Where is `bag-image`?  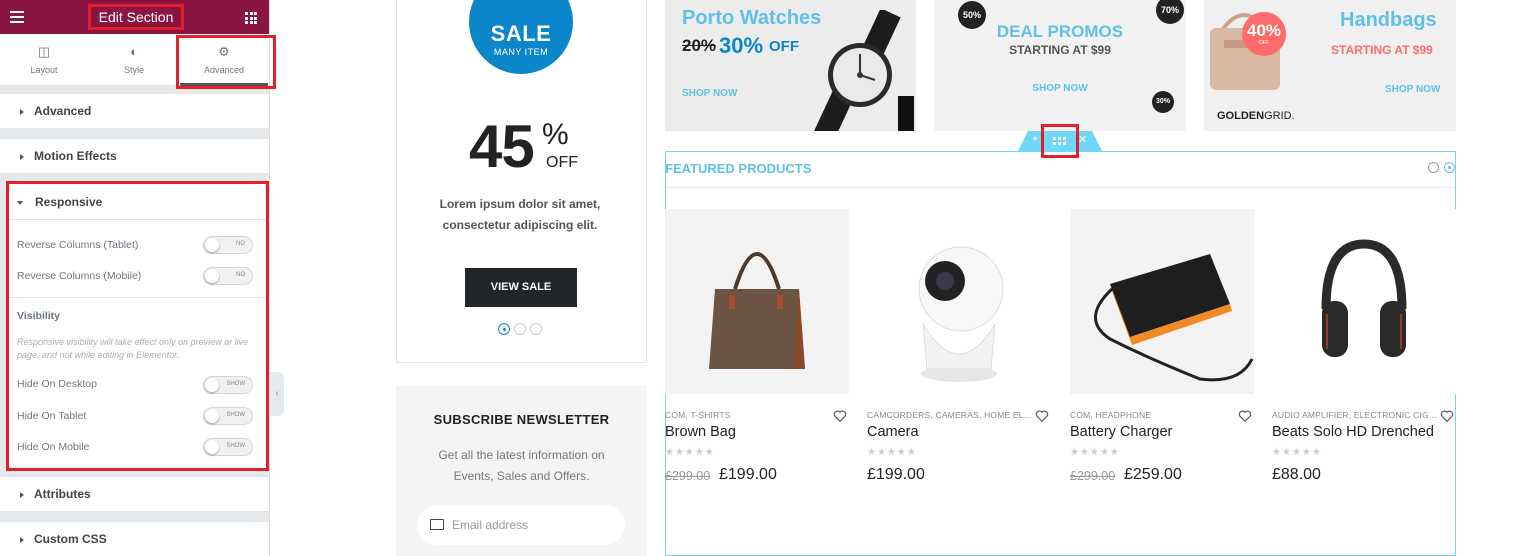
bag-image is located at coordinates (757, 310).